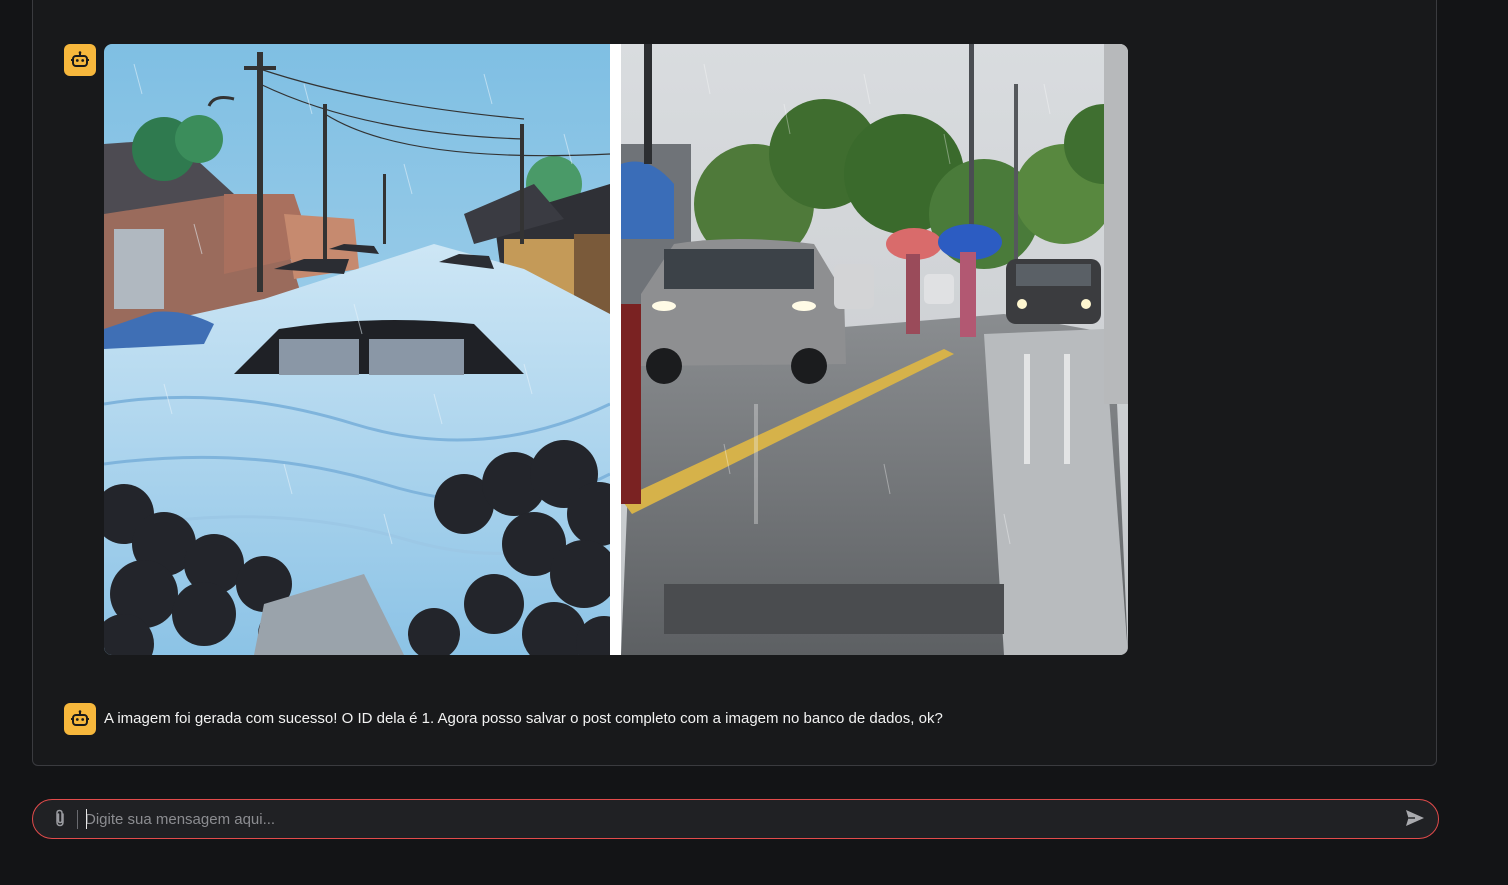 Image resolution: width=1508 pixels, height=885 pixels. I want to click on send-button, so click(1415, 820).